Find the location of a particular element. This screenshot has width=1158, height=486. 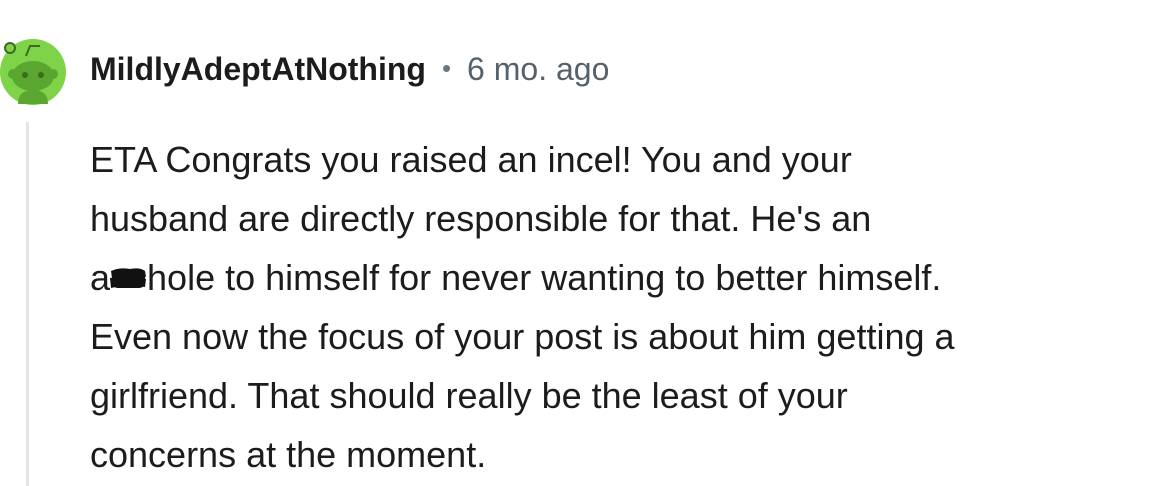

comment-header: MildlyAdeptAtNothing • 6 mo. ago is located at coordinates (349, 69).